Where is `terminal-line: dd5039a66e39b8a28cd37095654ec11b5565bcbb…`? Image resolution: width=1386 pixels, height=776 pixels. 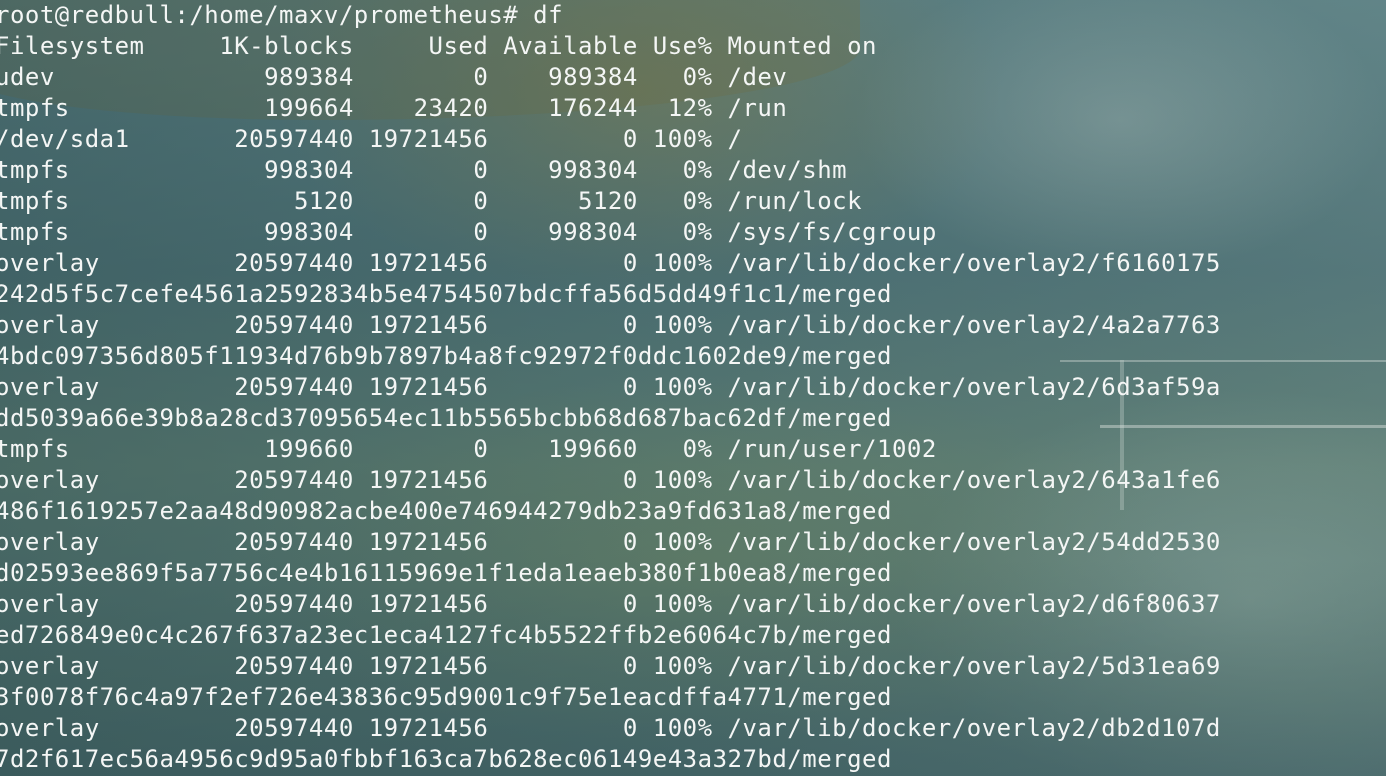 terminal-line: dd5039a66e39b8a28cd37095654ec11b5565bcbb… is located at coordinates (446, 418).